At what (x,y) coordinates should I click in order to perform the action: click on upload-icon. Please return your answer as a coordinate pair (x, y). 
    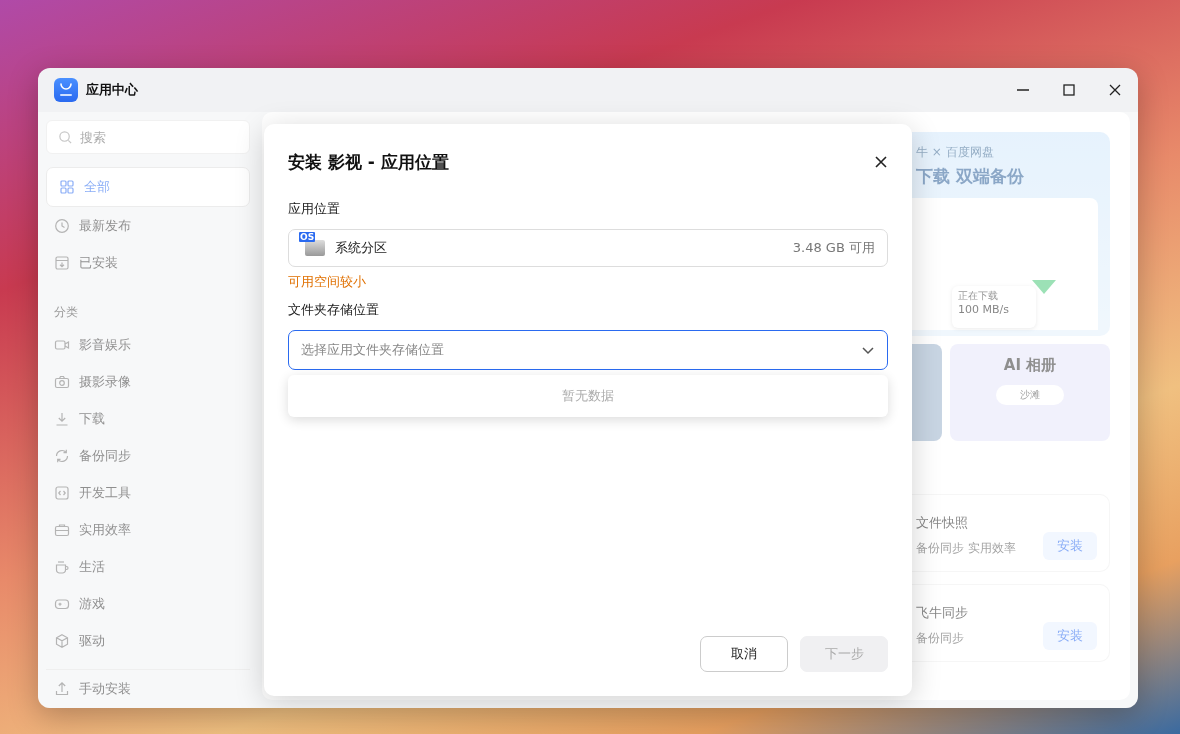
    Looking at the image, I should click on (62, 689).